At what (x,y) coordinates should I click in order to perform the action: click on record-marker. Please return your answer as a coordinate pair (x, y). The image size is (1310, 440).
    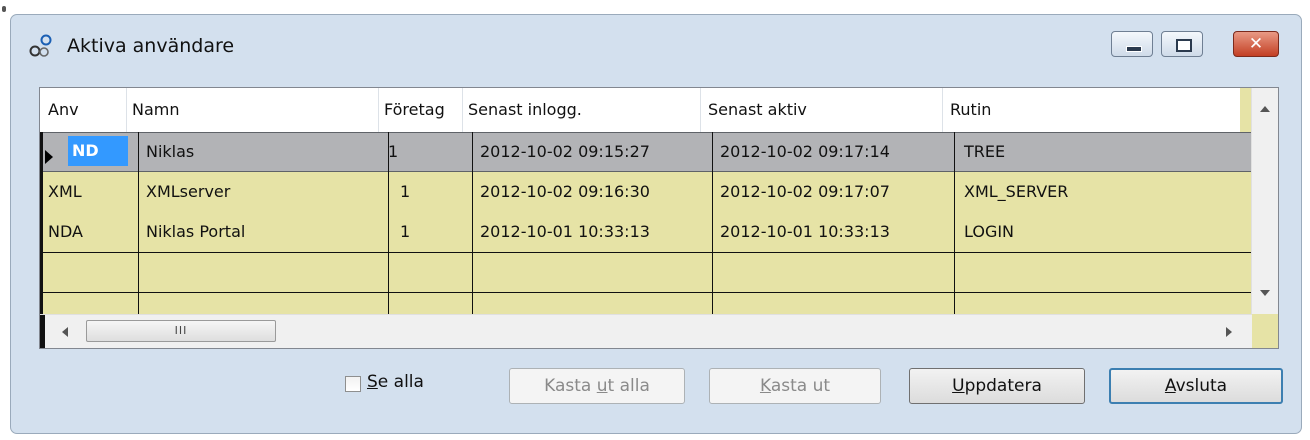
    Looking at the image, I should click on (42, 331).